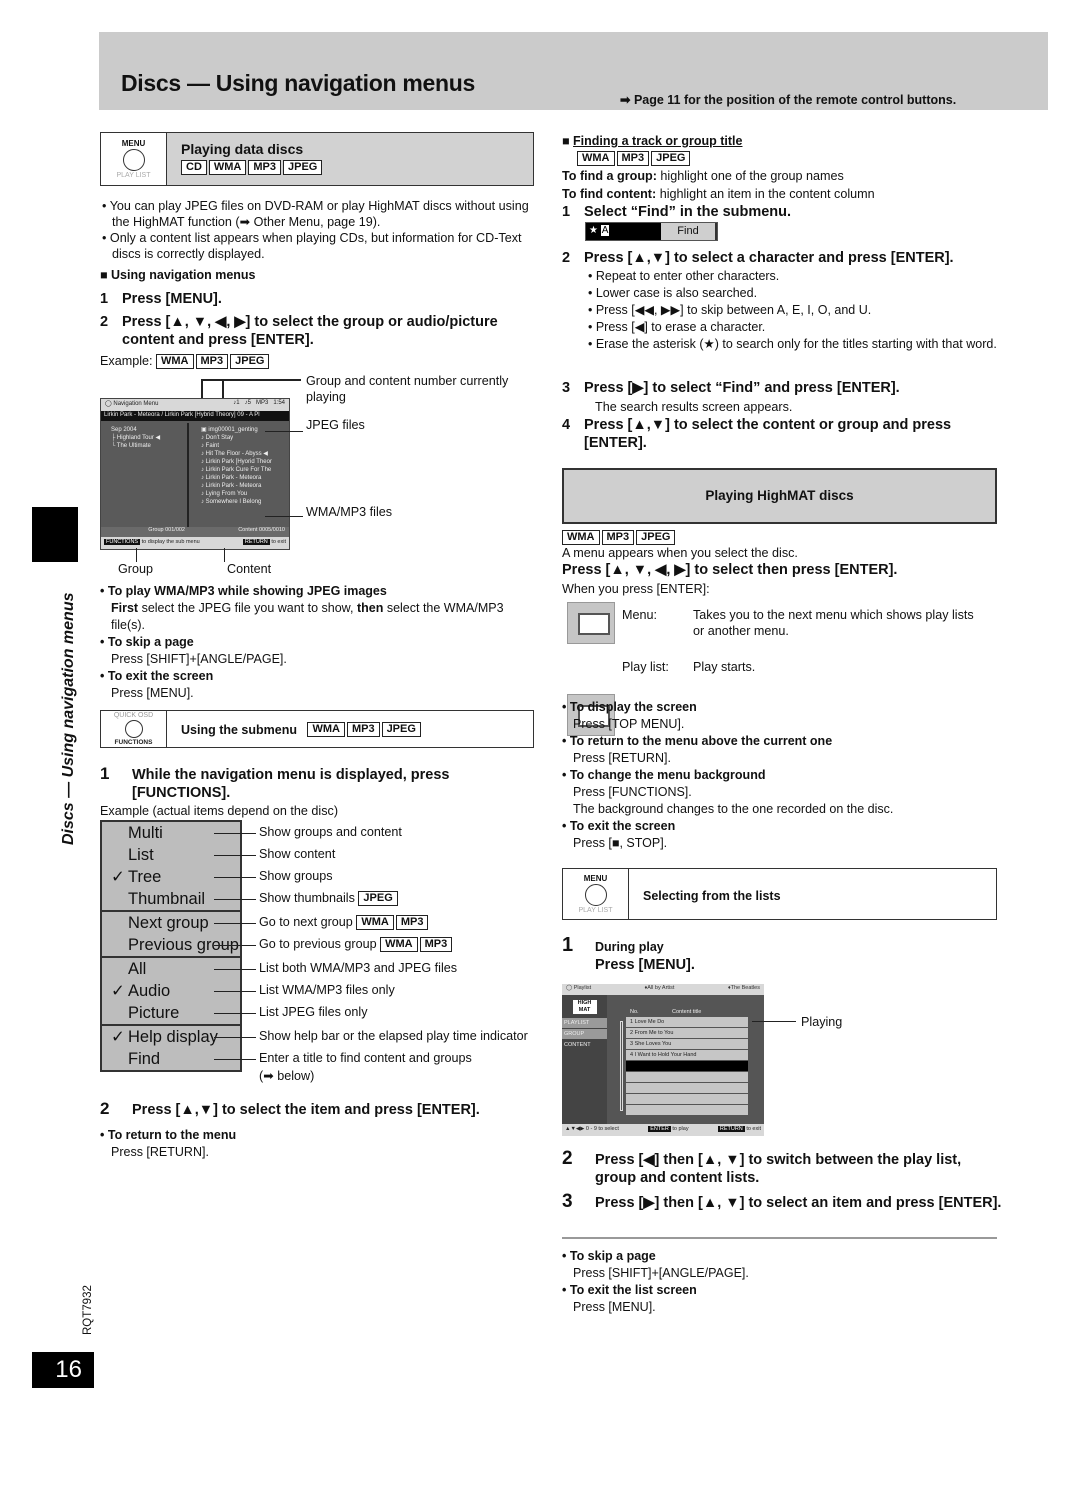  I want to click on content-item: ♪ Lirkin Park Cure For The, so click(245, 470).